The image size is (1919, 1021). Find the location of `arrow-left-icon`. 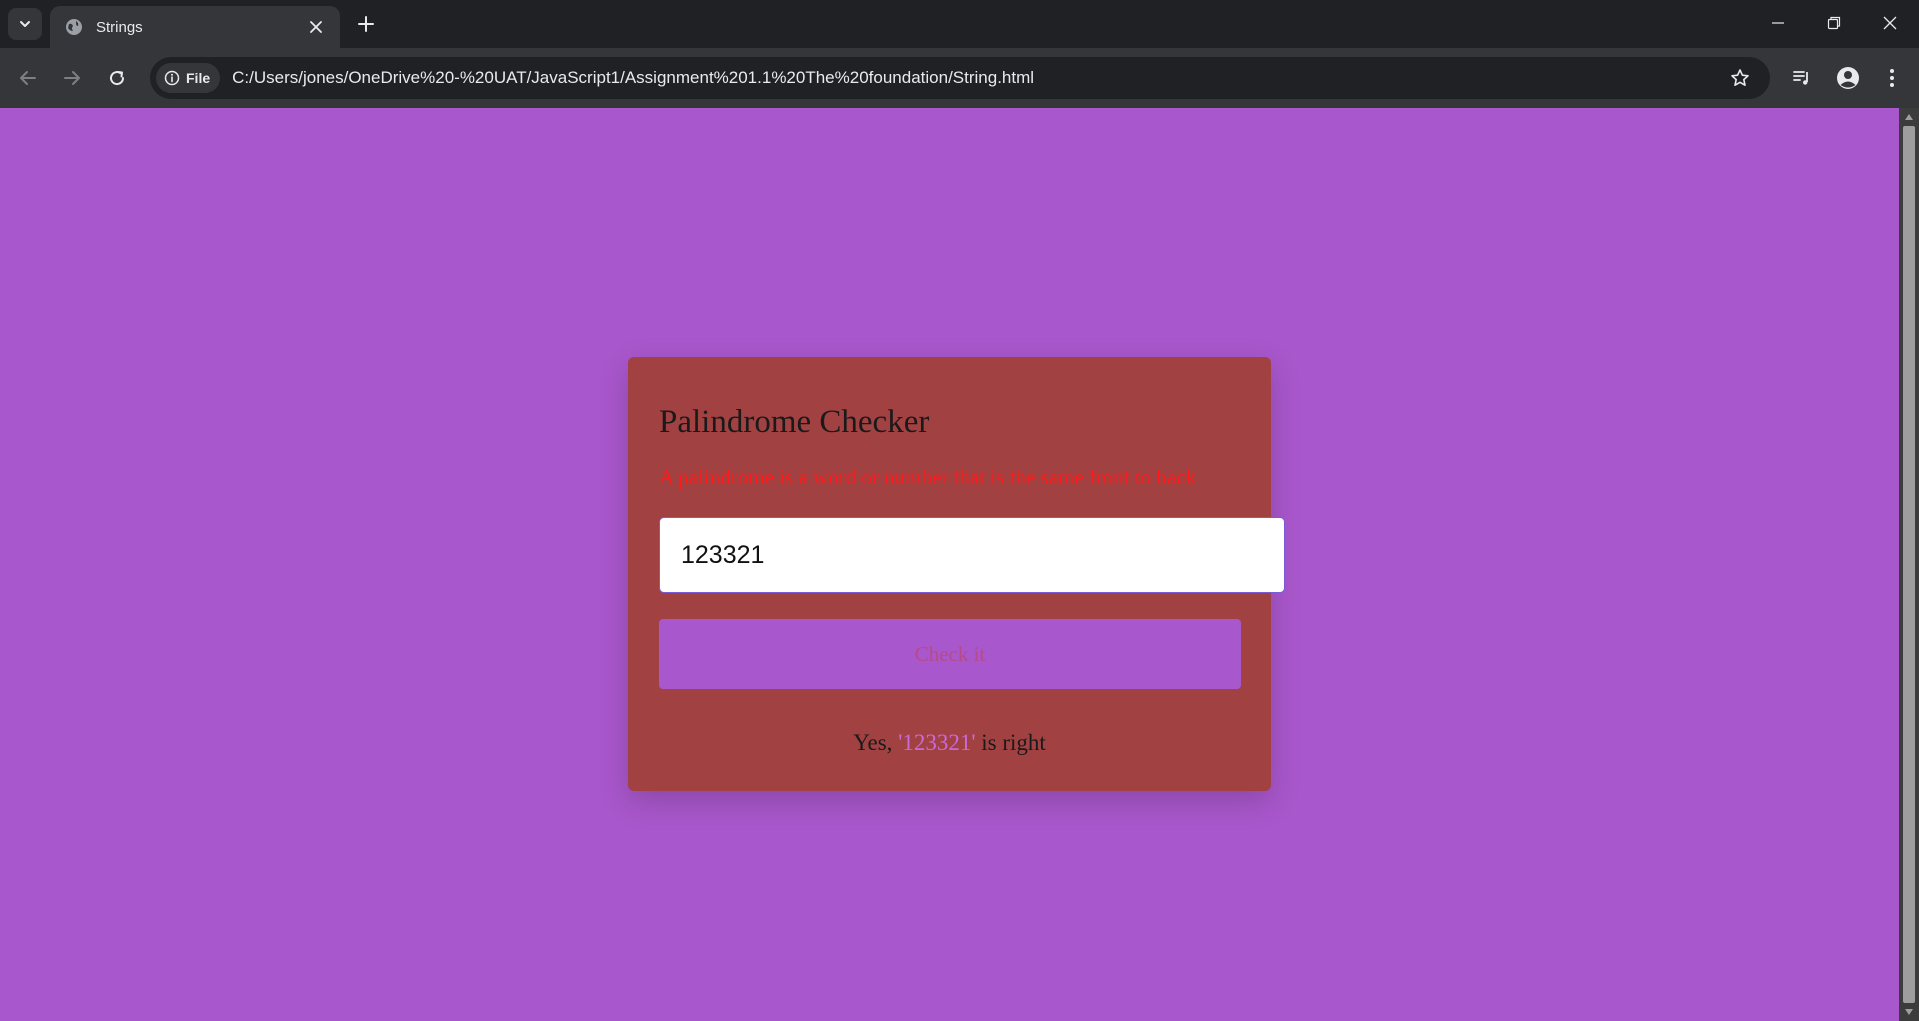

arrow-left-icon is located at coordinates (28, 78).